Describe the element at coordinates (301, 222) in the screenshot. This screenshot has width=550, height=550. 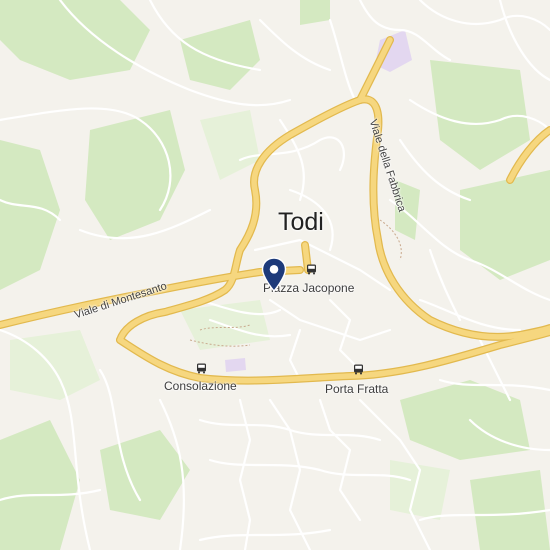
I see `city-label: Todi` at that location.